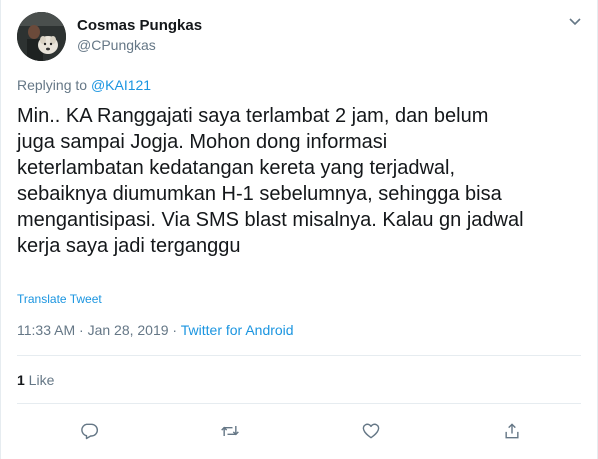  What do you see at coordinates (116, 45) in the screenshot?
I see `author-handle: @CPungkas` at bounding box center [116, 45].